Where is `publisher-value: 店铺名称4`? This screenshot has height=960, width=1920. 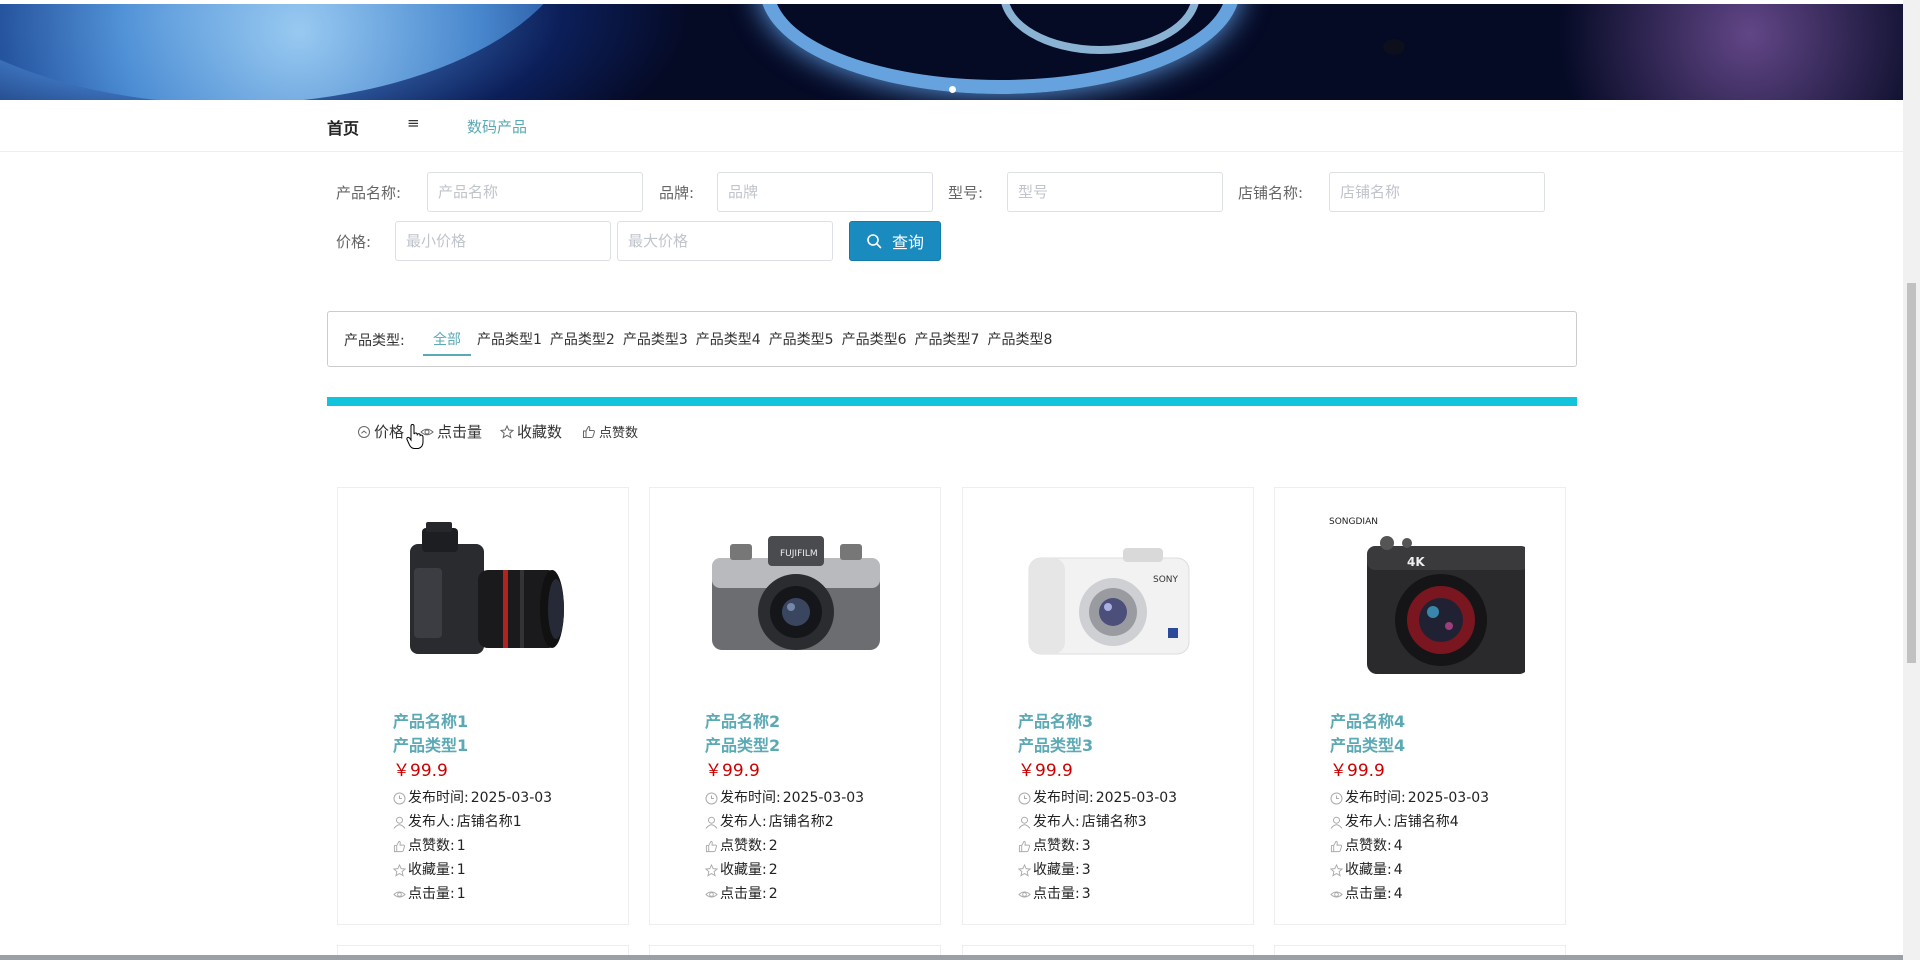
publisher-value: 店铺名称4 is located at coordinates (1426, 822).